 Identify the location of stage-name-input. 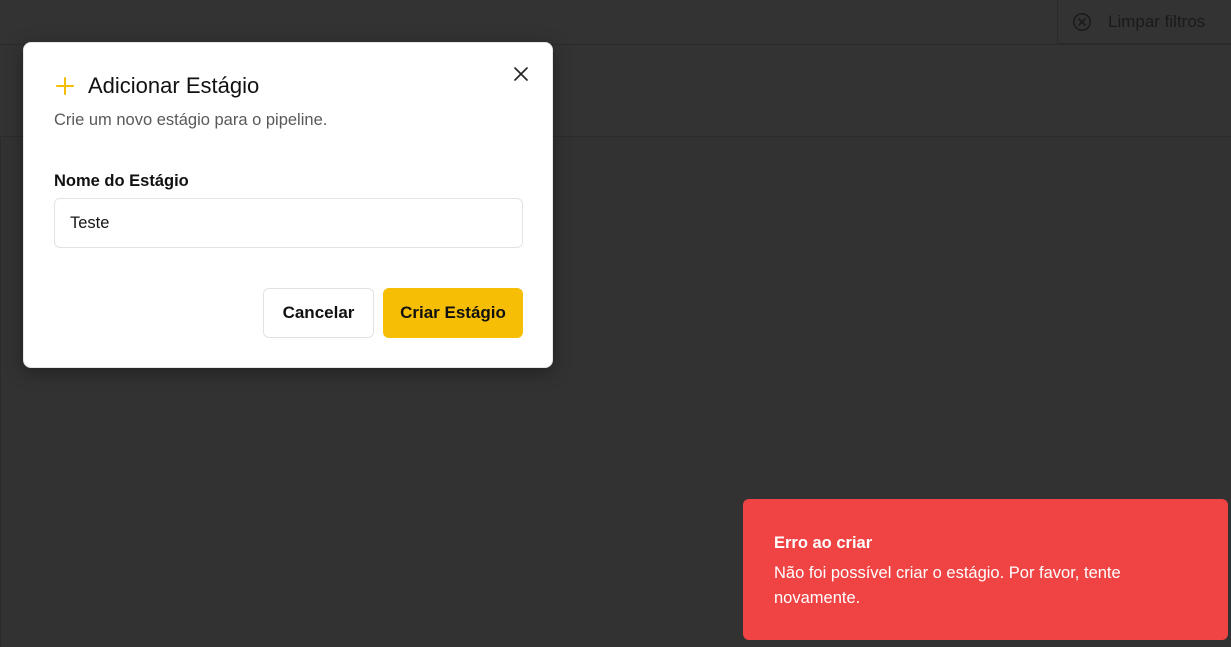
(288, 223).